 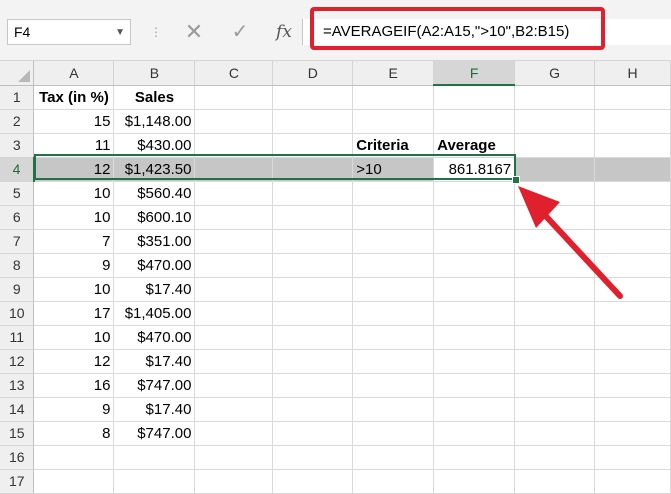 I want to click on row-header-1: 1, so click(x=17, y=97).